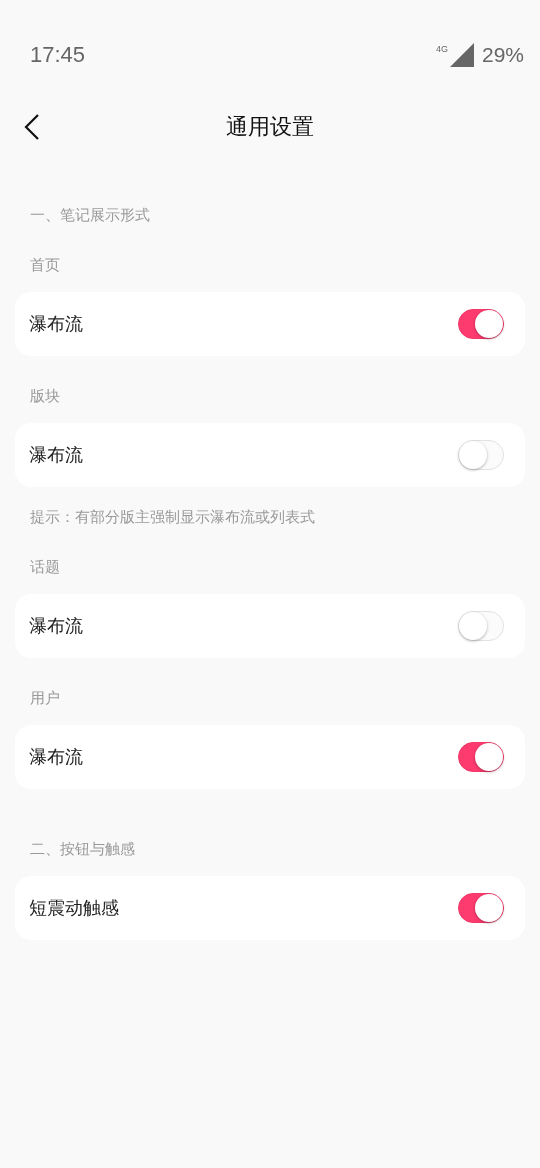  Describe the element at coordinates (45, 698) in the screenshot. I see `group-label: 用户` at that location.